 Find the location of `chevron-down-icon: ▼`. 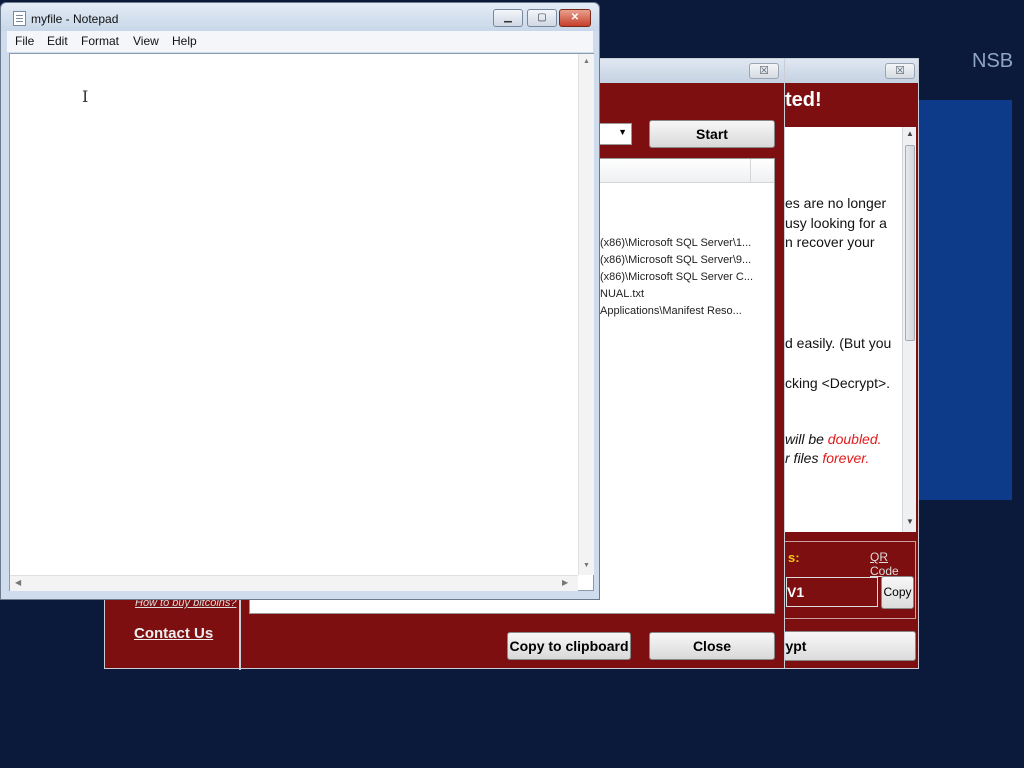

chevron-down-icon: ▼ is located at coordinates (622, 132).